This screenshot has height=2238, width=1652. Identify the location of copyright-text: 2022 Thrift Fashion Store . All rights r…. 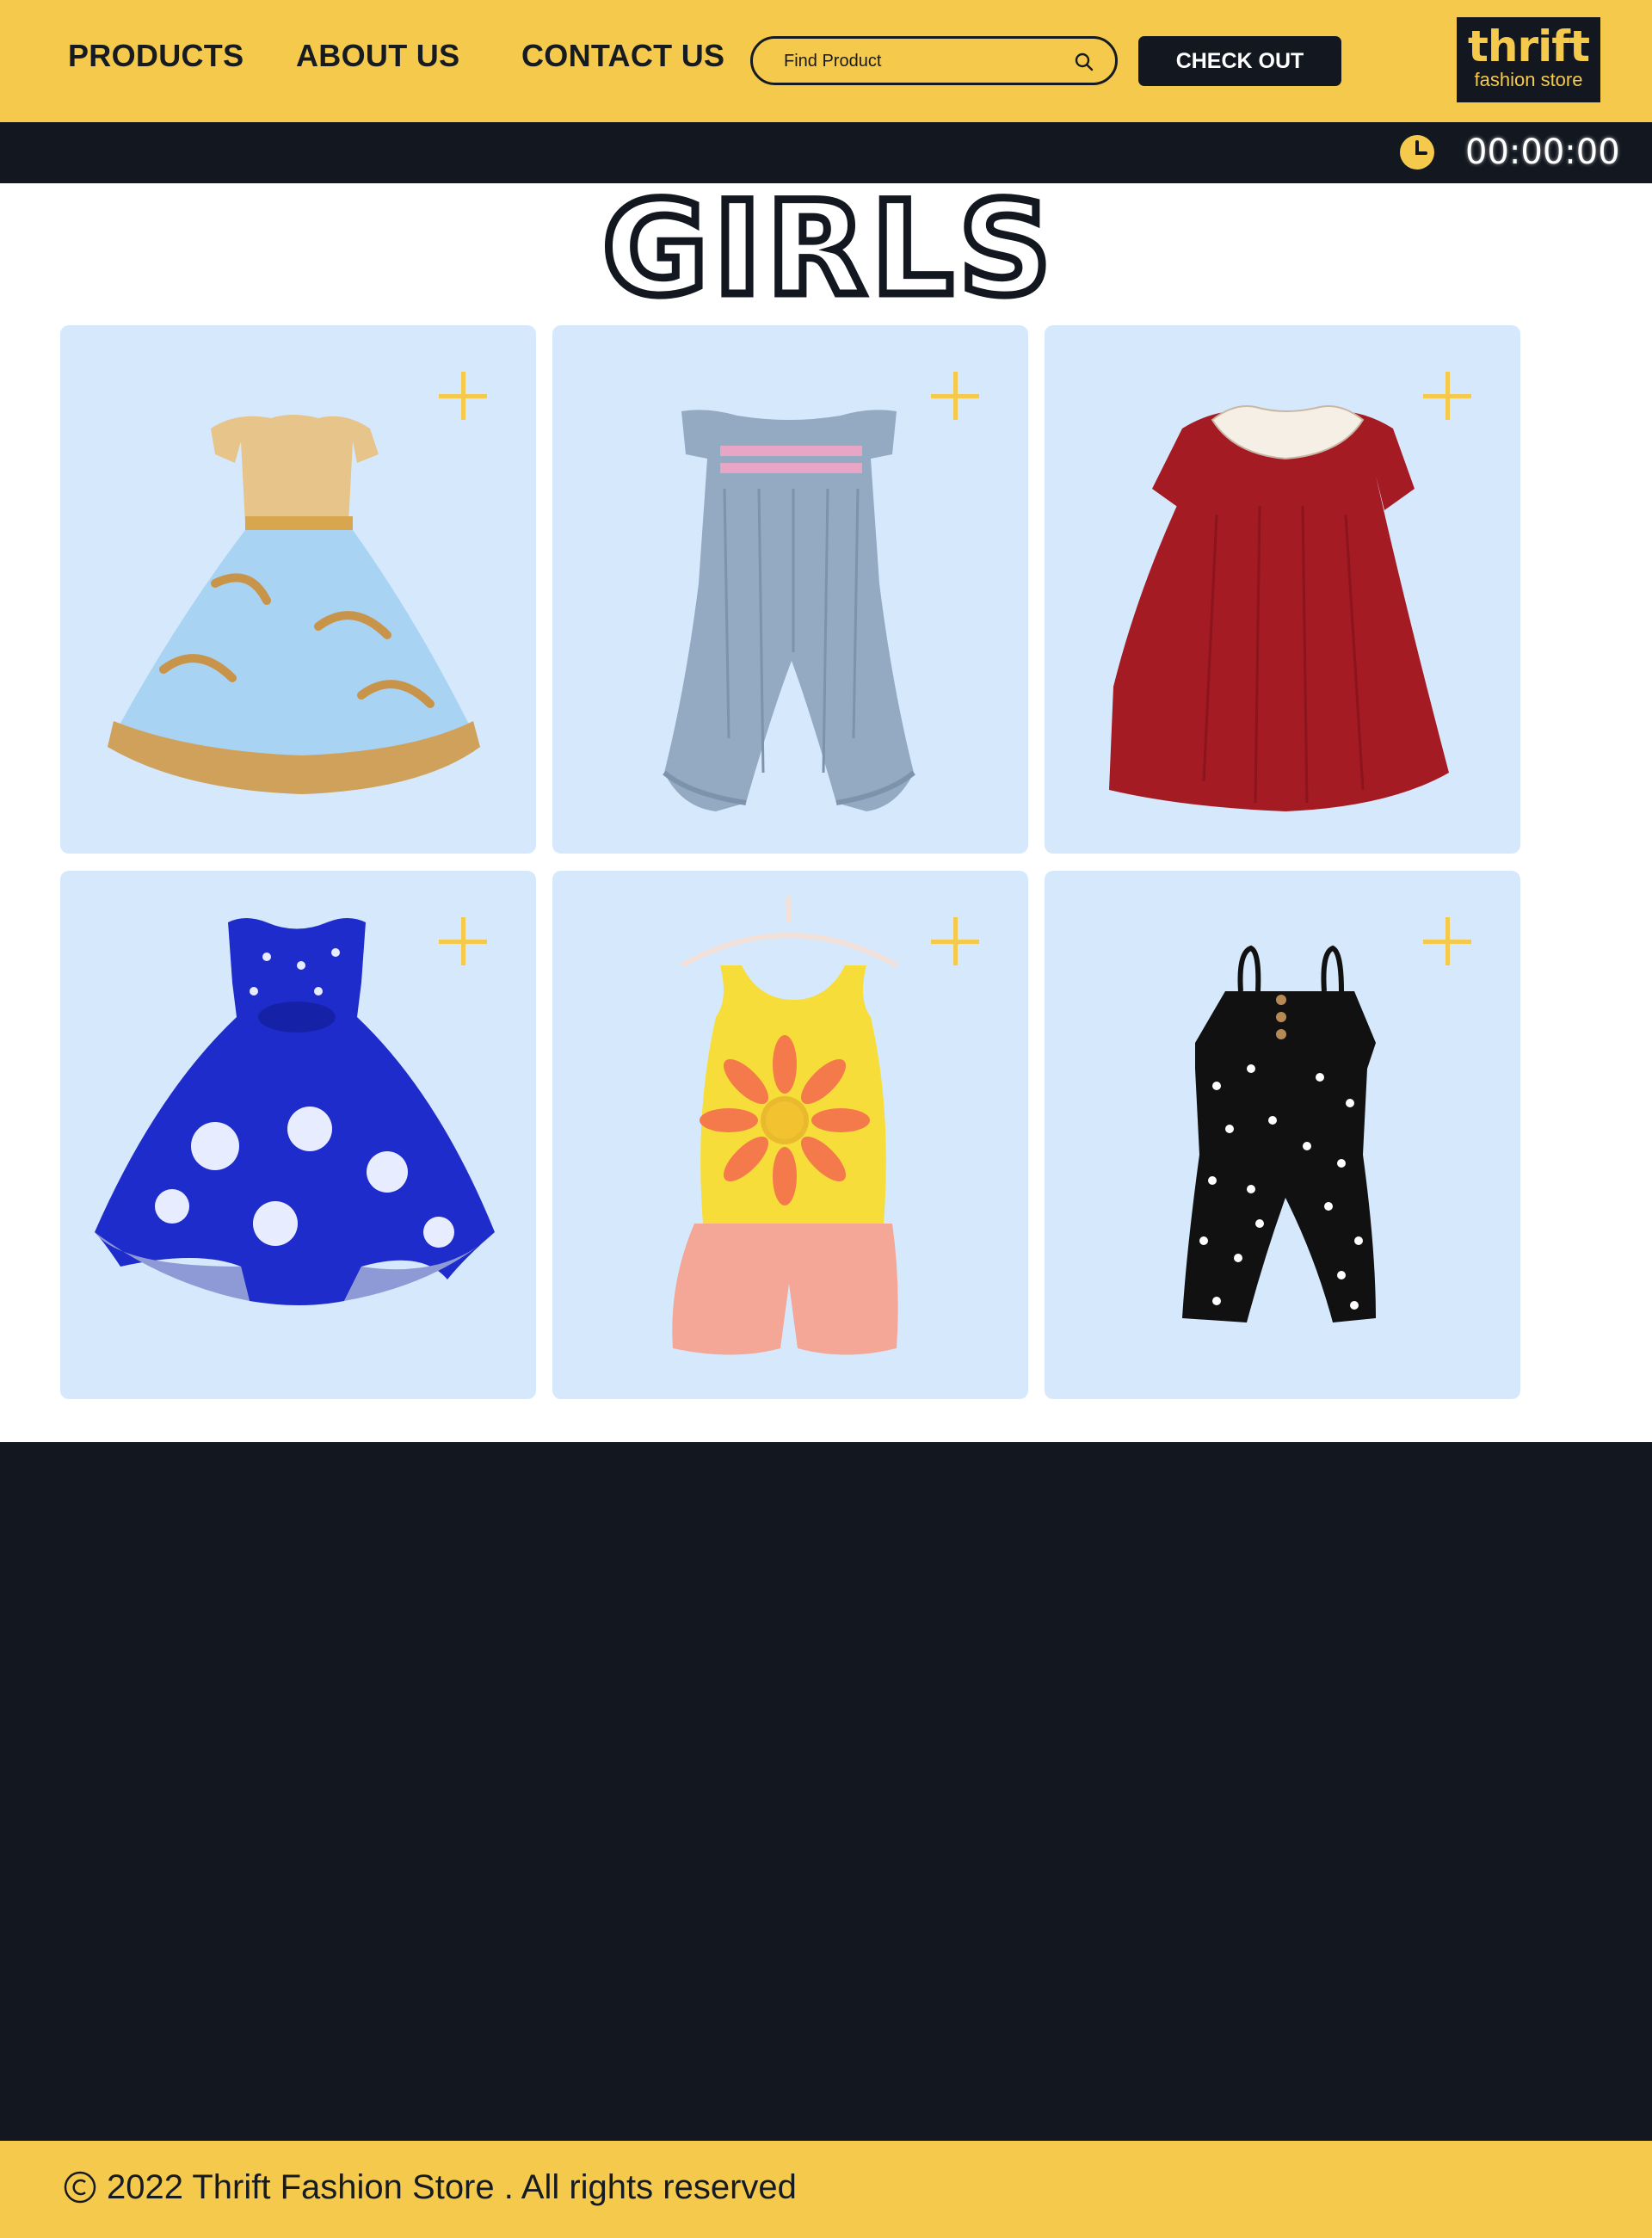
(452, 2187).